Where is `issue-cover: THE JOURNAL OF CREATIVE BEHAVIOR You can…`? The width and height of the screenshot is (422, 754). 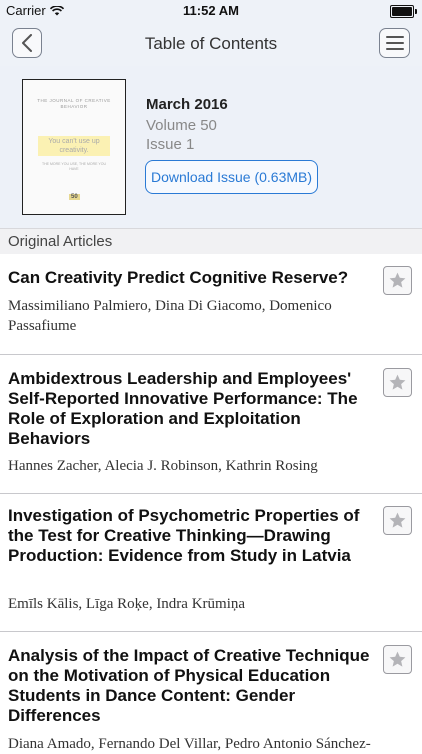 issue-cover: THE JOURNAL OF CREATIVE BEHAVIOR You can… is located at coordinates (74, 147).